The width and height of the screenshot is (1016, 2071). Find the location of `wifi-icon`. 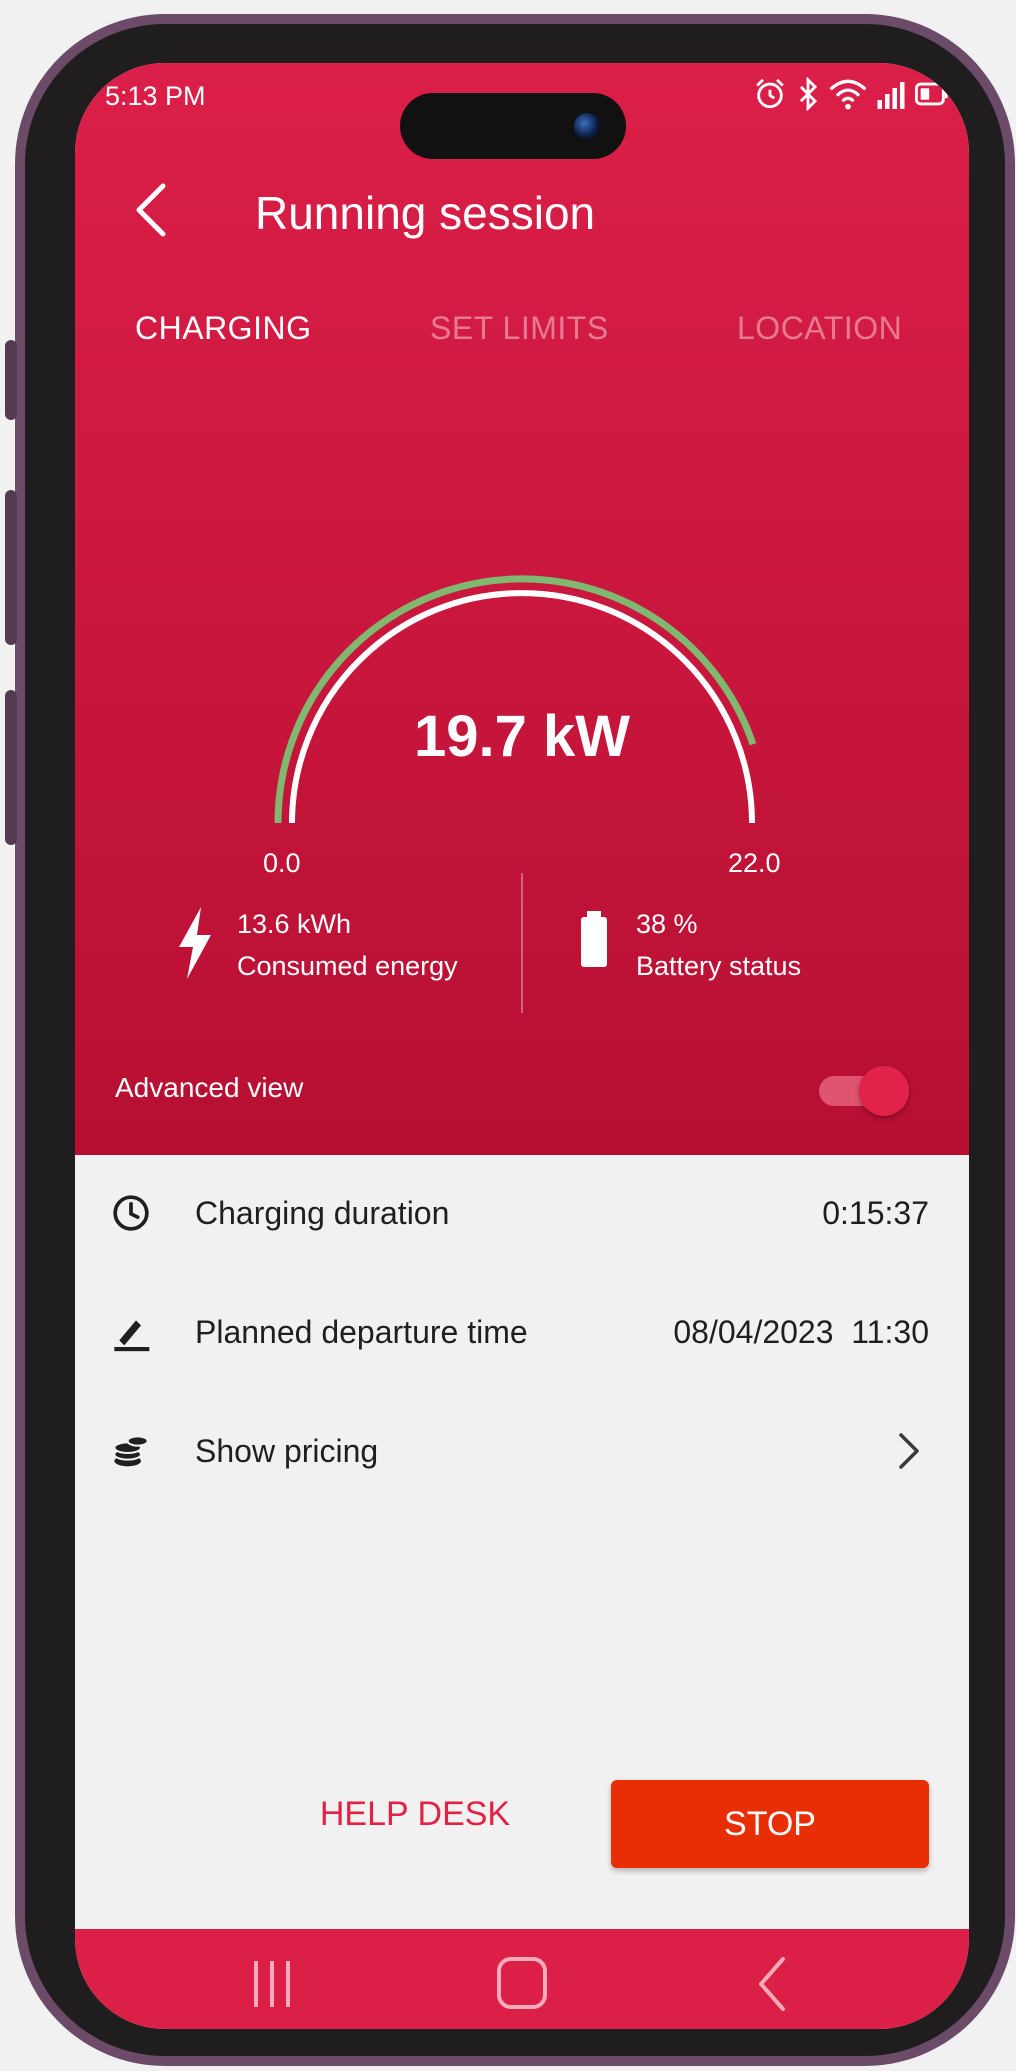

wifi-icon is located at coordinates (848, 94).